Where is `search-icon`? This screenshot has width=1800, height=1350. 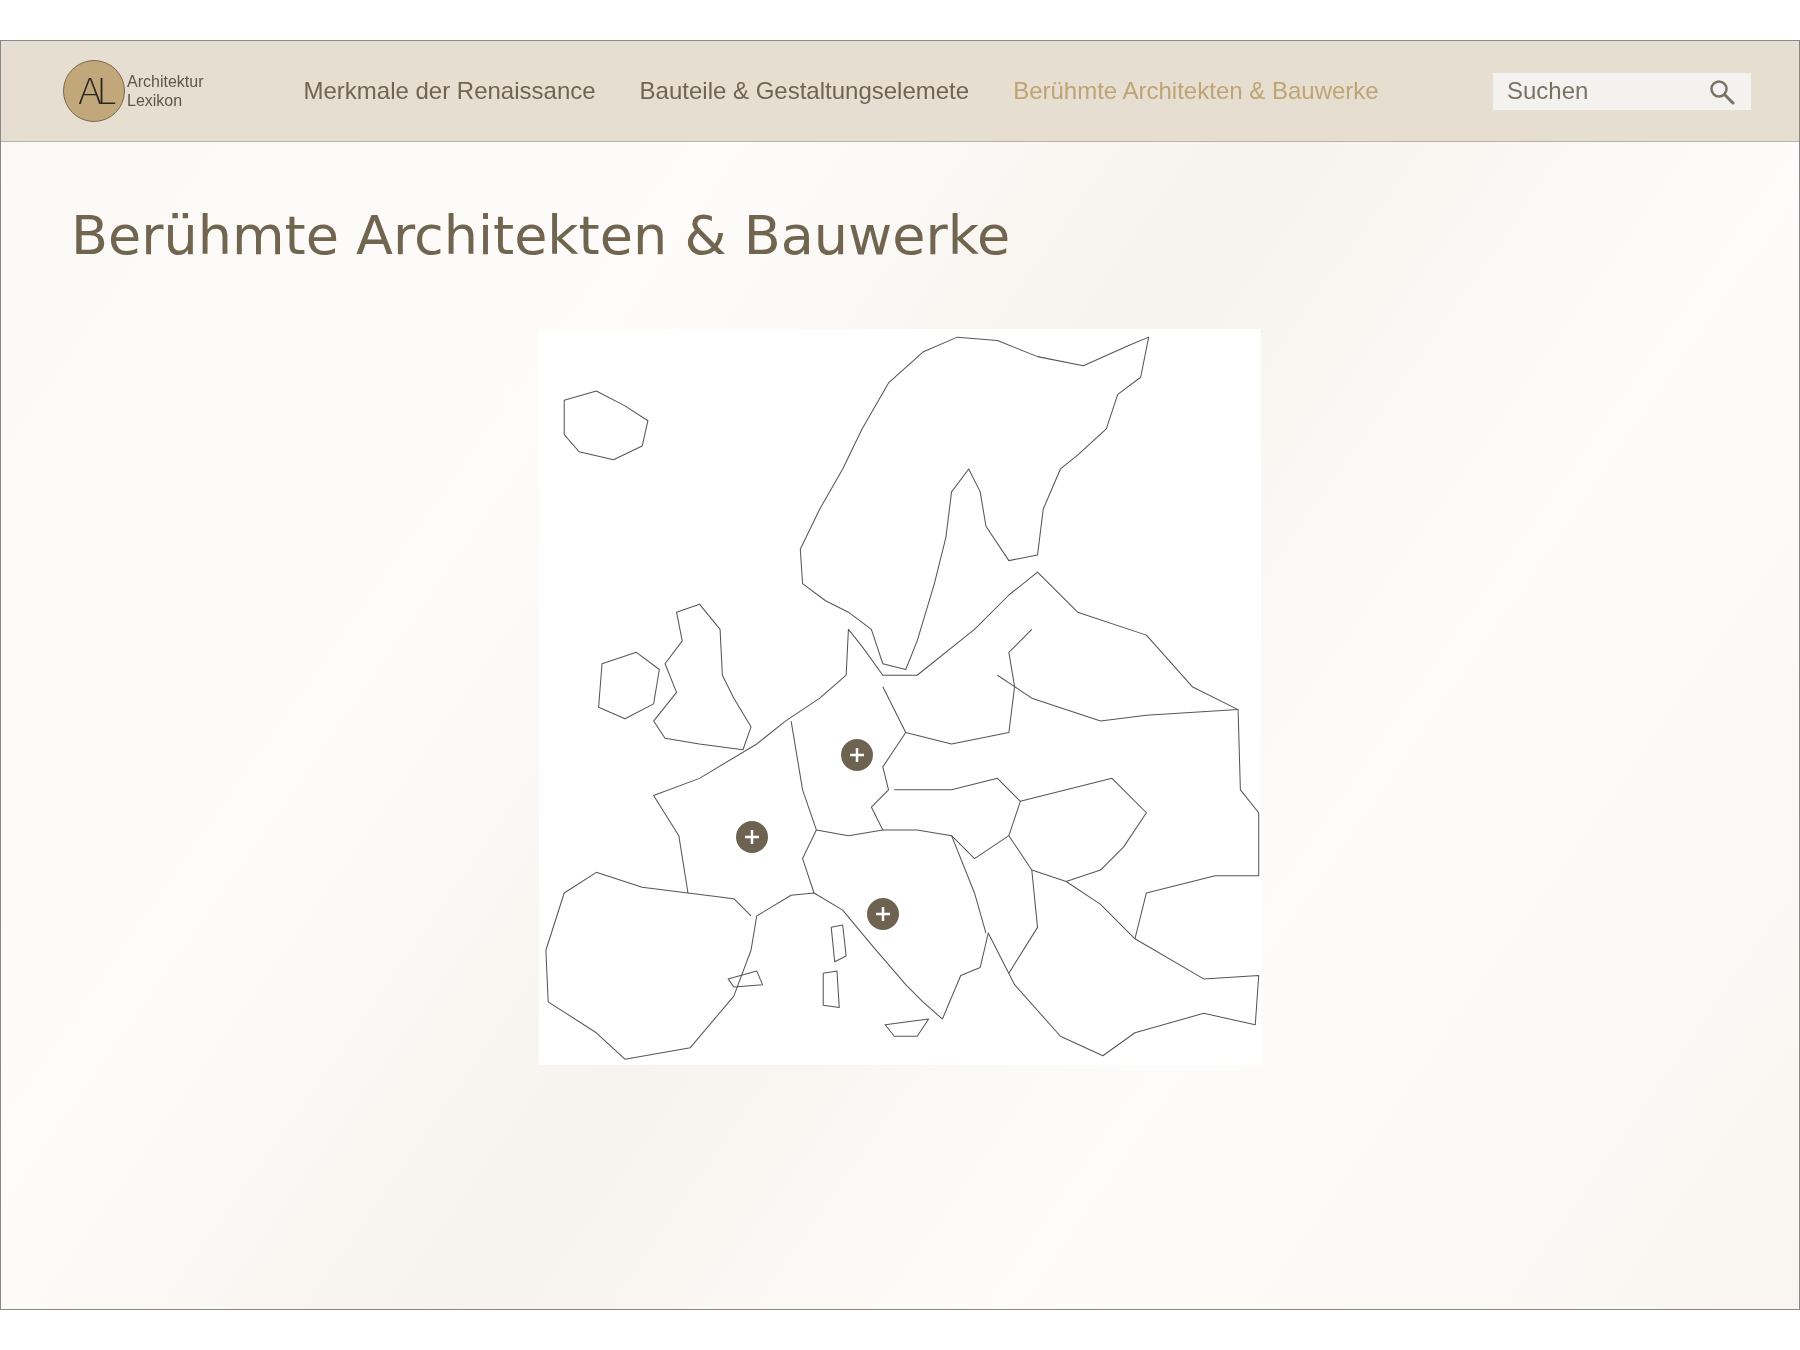
search-icon is located at coordinates (1722, 91).